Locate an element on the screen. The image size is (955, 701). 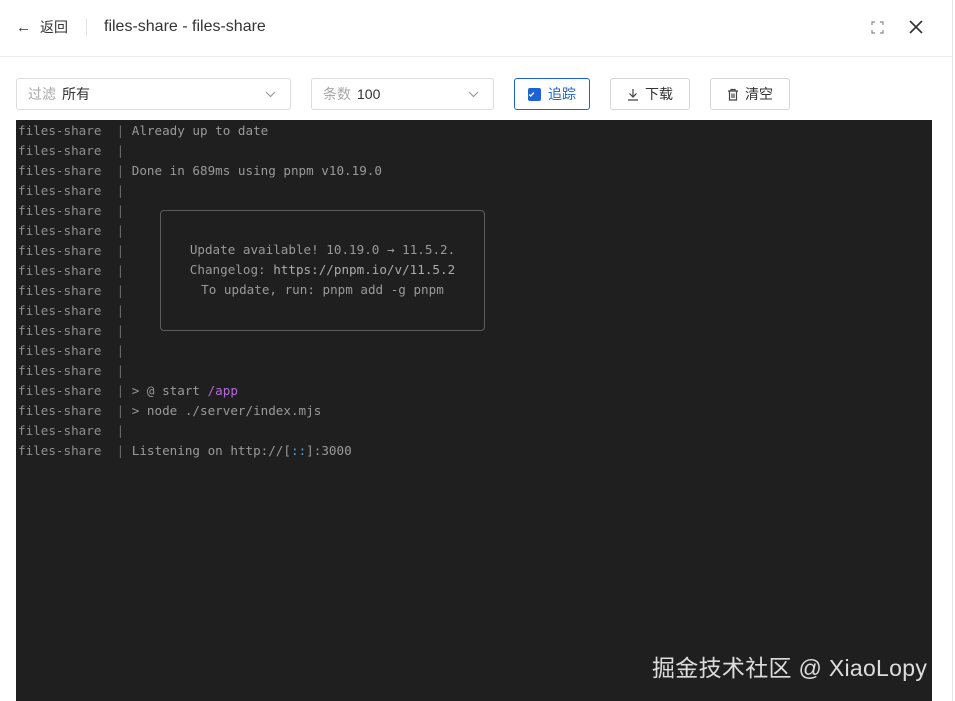
header-divider is located at coordinates (86, 27).